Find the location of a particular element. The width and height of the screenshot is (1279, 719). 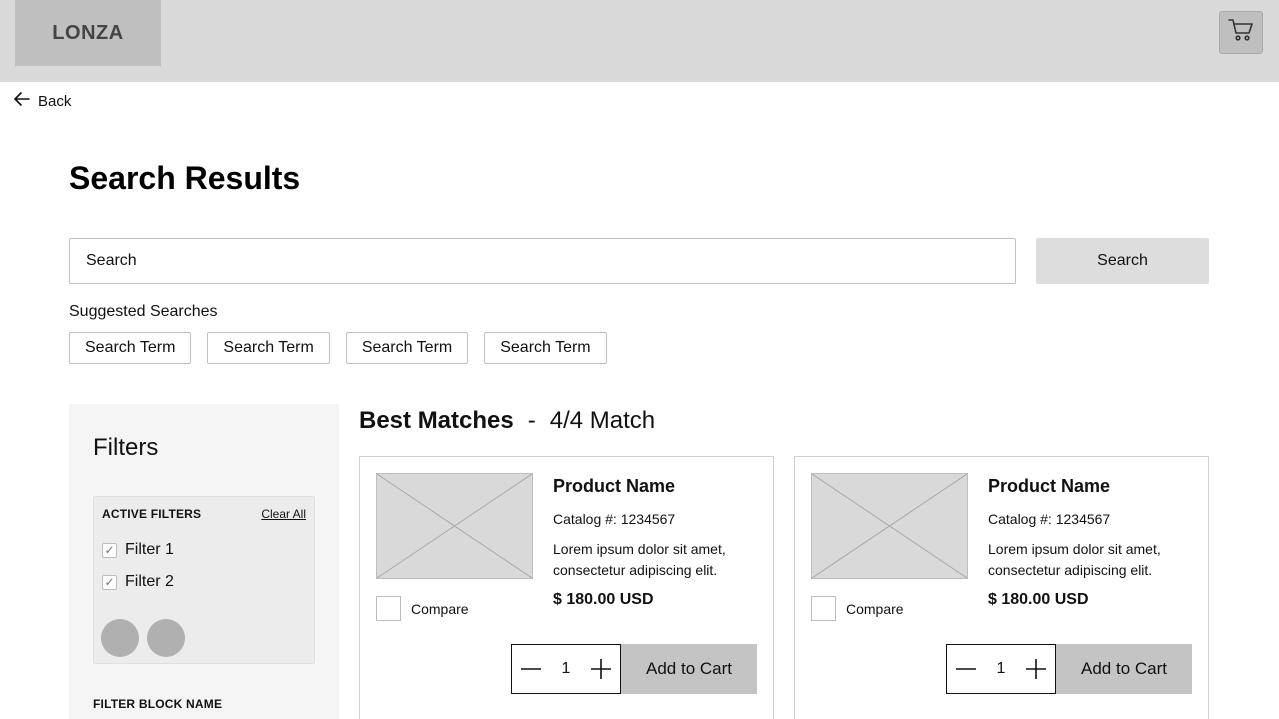

suggested-searches-label: Suggested Searches is located at coordinates (143, 311).